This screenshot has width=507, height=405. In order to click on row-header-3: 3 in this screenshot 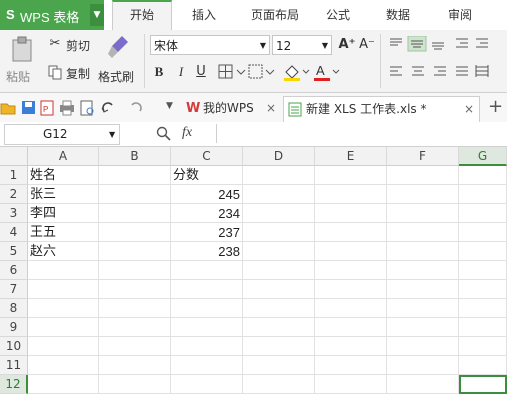, I will do `click(14, 213)`.